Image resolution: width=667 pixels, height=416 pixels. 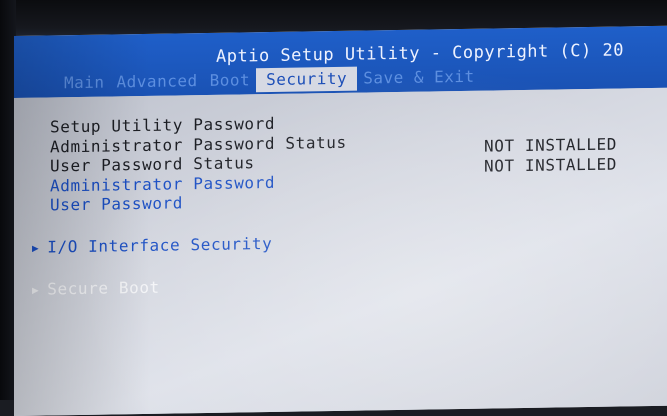 I want to click on secure-boot-label: Secure Boot, so click(x=103, y=288).